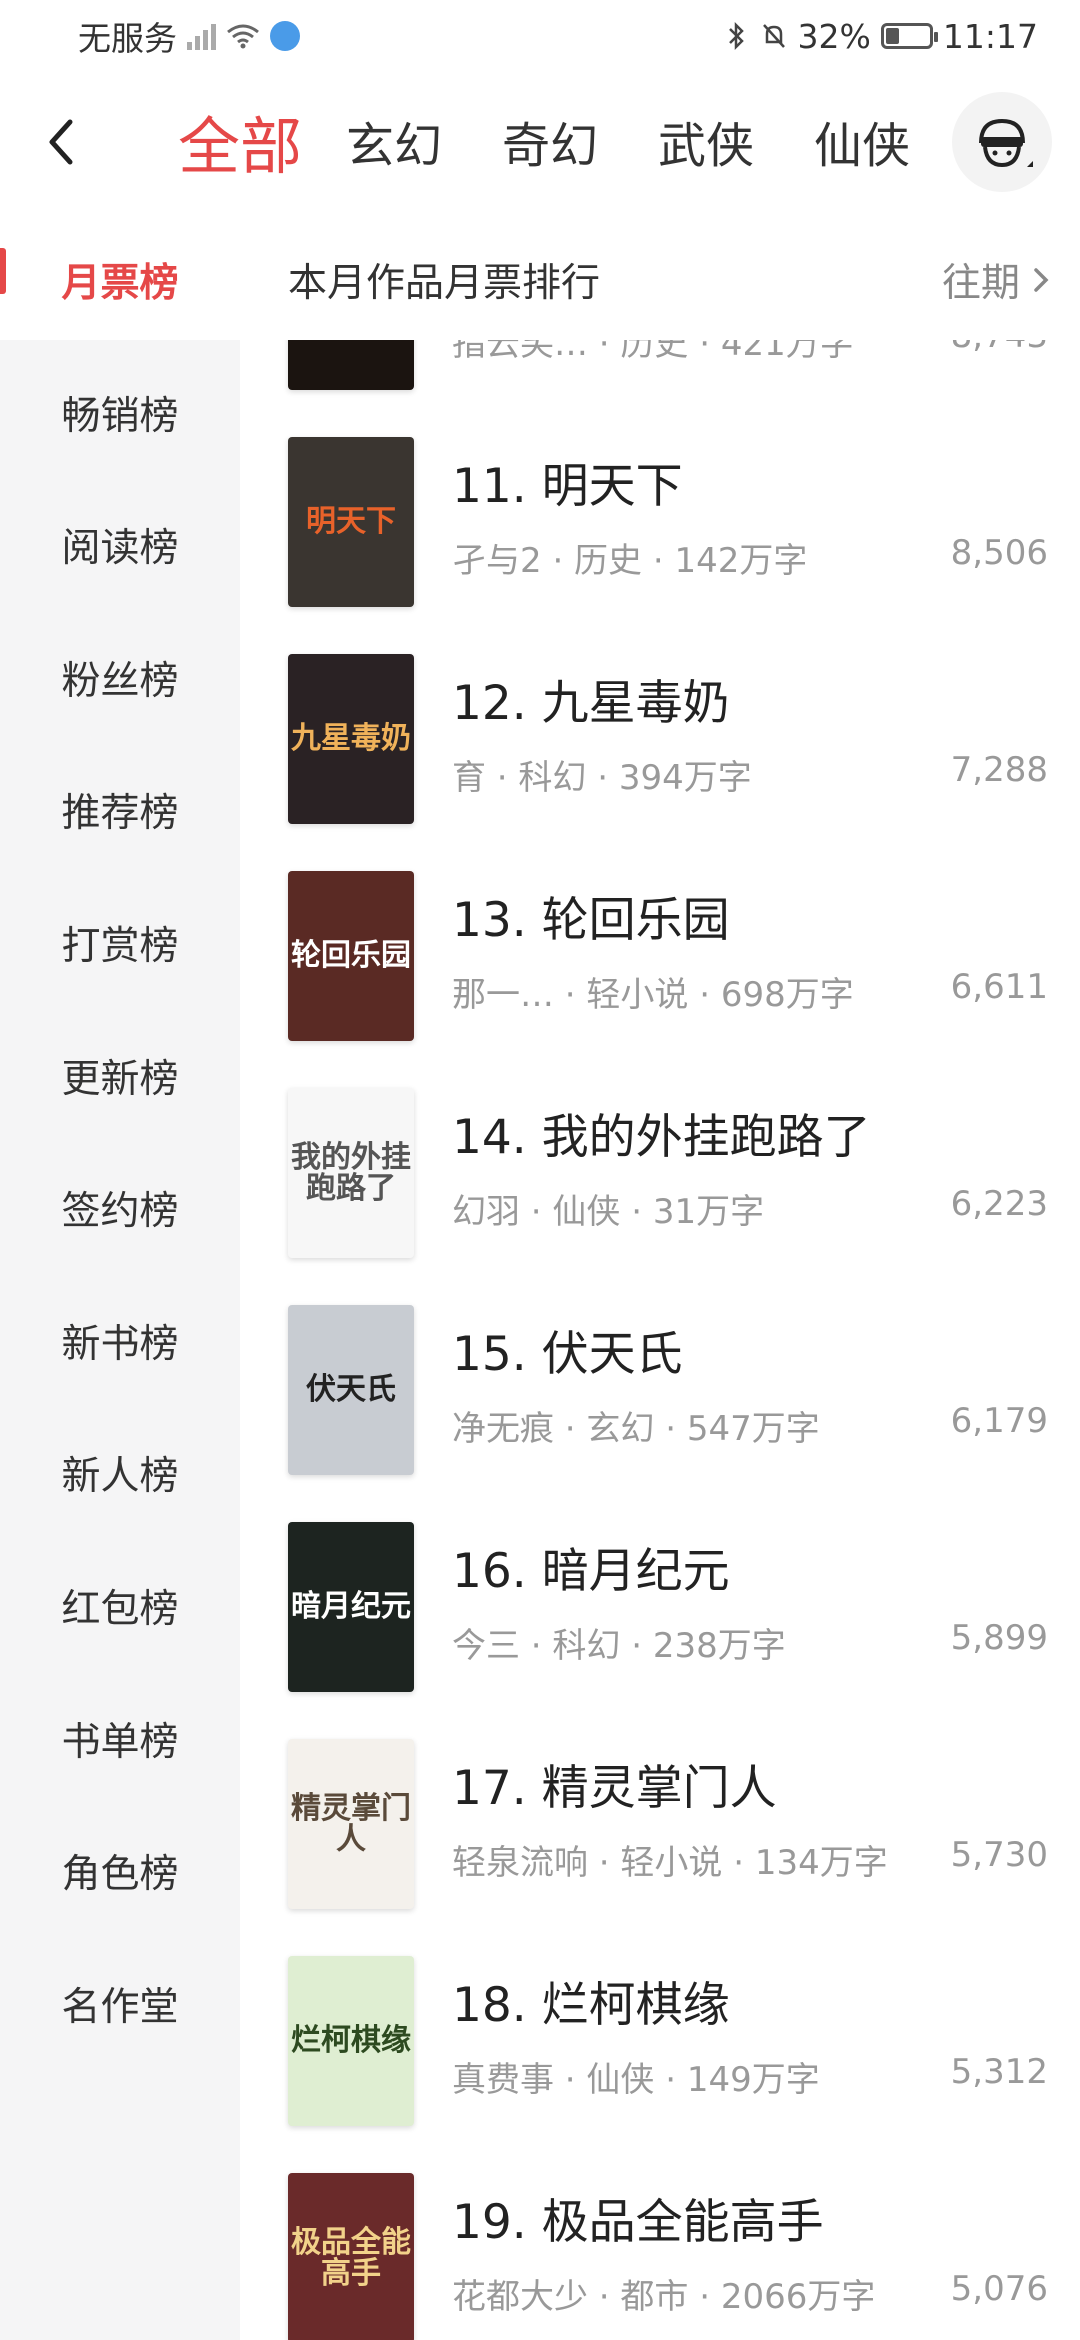 This screenshot has width=1080, height=2340. What do you see at coordinates (999, 1638) in the screenshot?
I see `monthly-votes: 5,899` at bounding box center [999, 1638].